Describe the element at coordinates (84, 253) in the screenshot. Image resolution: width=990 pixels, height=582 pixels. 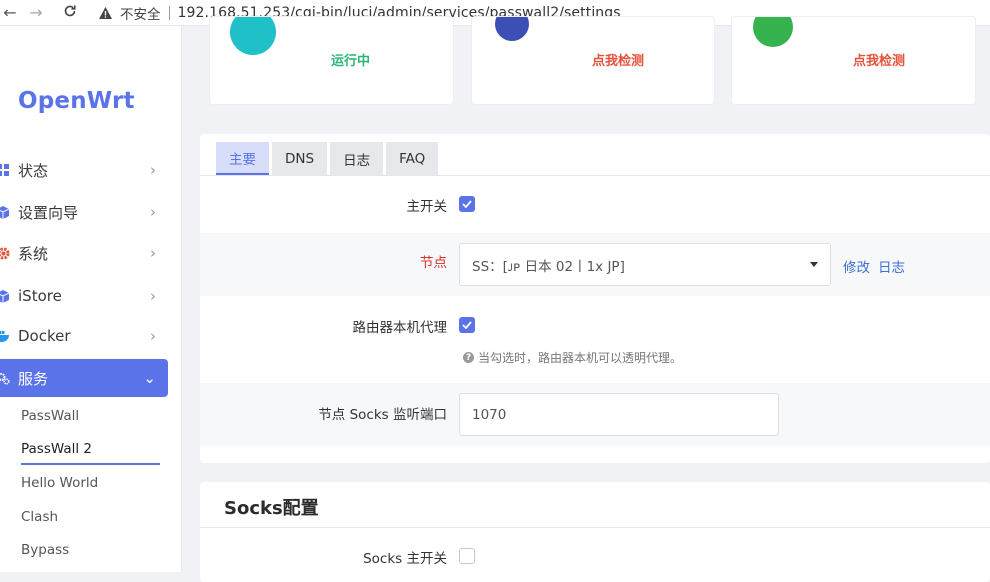
I see `sidebar-item-system: 系统 ›` at that location.